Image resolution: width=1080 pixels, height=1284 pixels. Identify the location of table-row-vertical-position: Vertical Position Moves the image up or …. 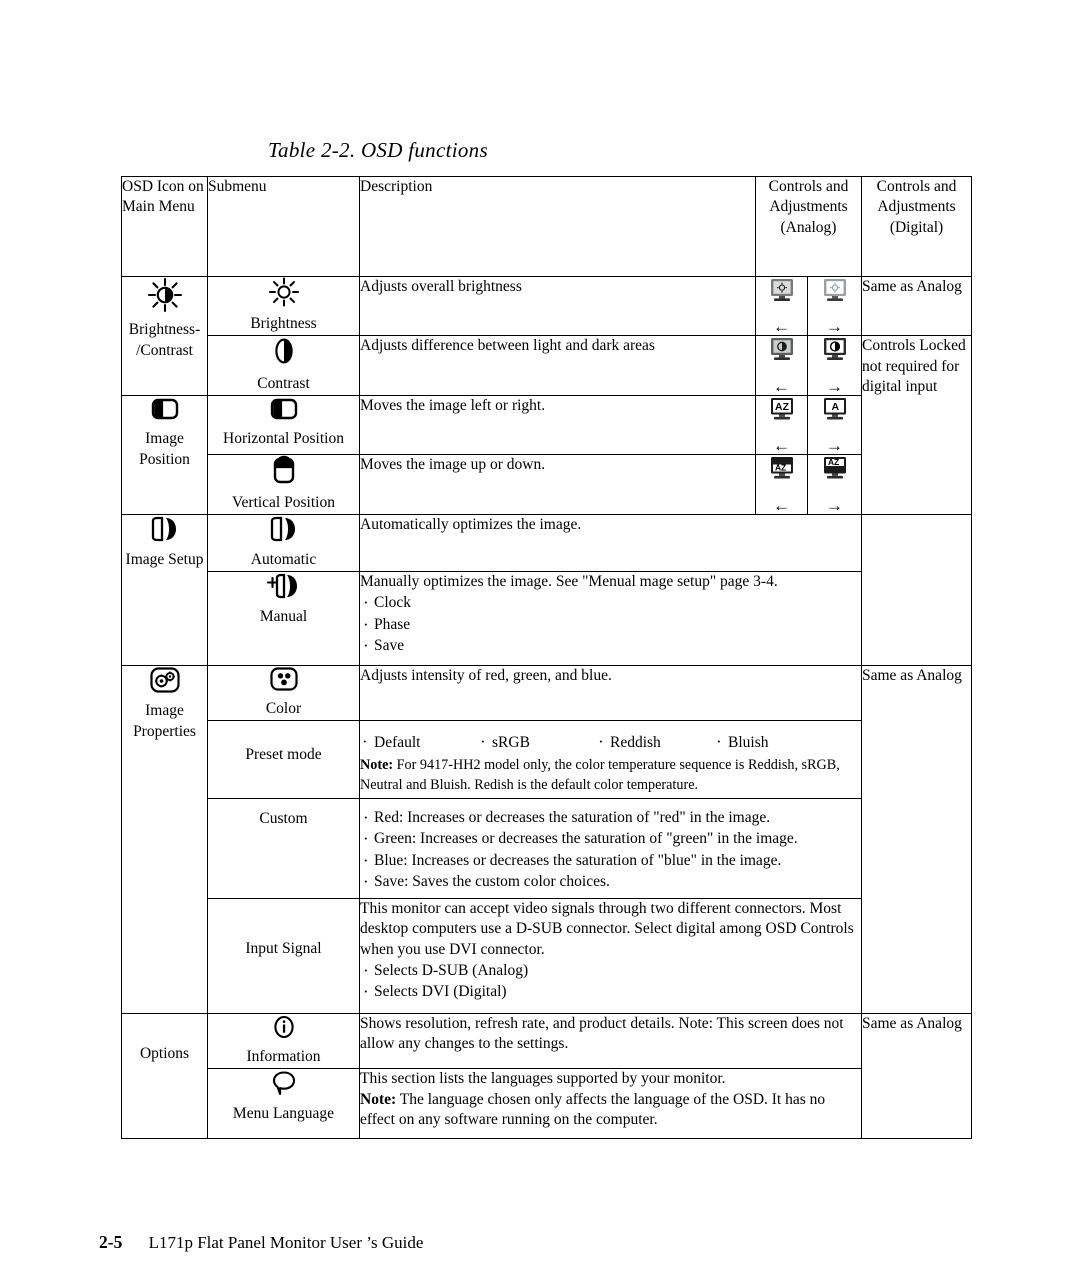
(547, 484).